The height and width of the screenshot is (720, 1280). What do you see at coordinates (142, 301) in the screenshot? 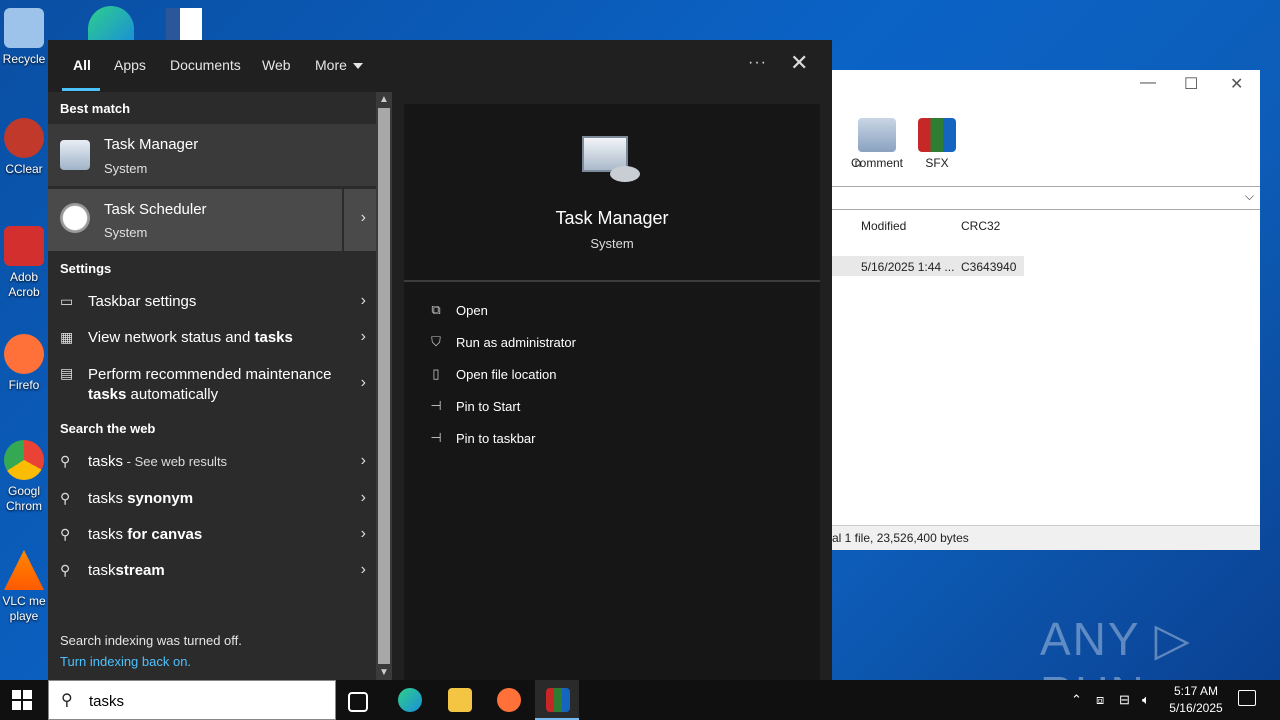
I see `setting-label: Taskbar settings` at bounding box center [142, 301].